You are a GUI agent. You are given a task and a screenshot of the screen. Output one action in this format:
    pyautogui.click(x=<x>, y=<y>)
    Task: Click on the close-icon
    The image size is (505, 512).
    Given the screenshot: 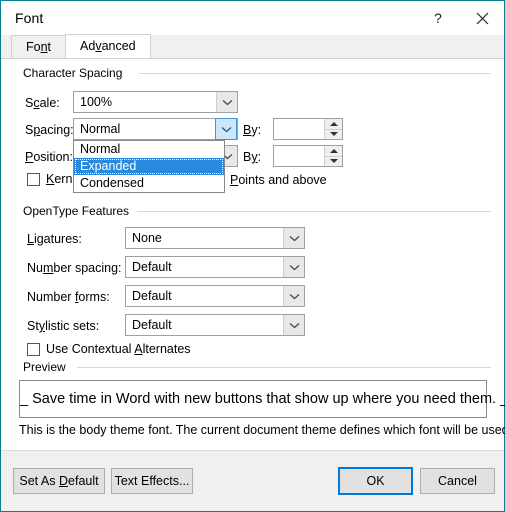 What is the action you would take?
    pyautogui.click(x=482, y=18)
    